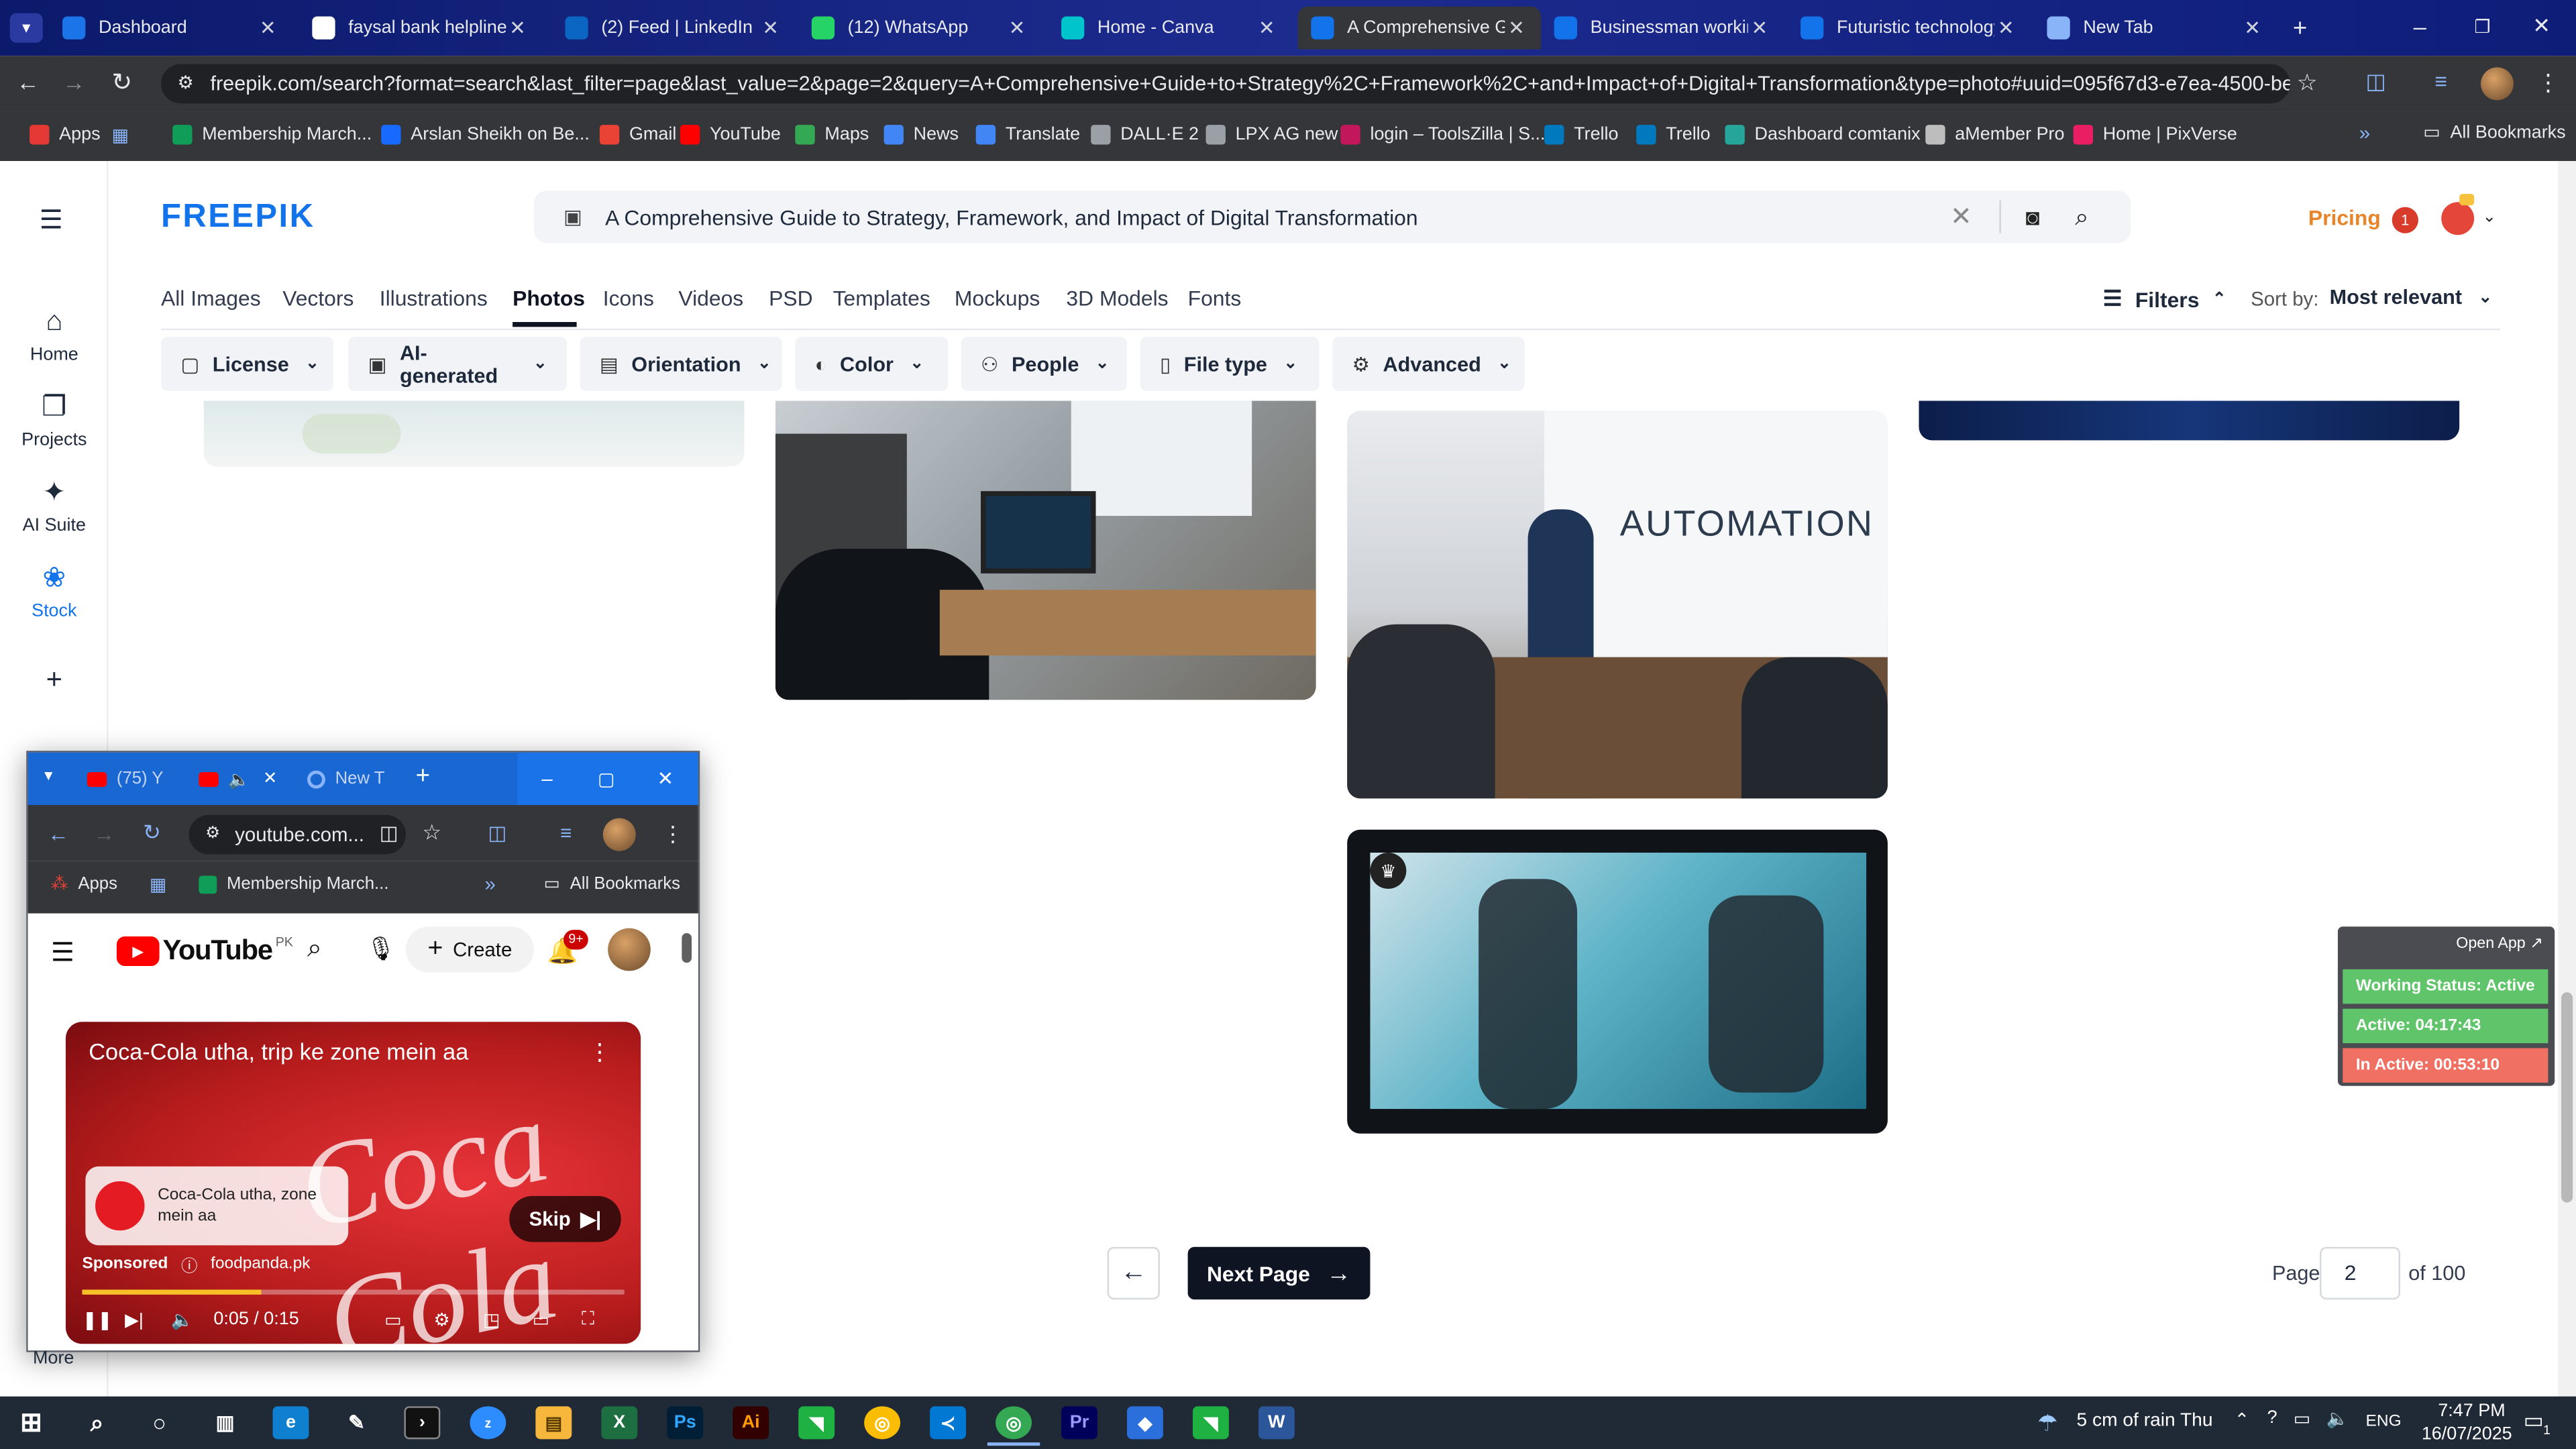 This screenshot has width=2576, height=1449. I want to click on clear-search-icon: ✕, so click(1961, 217).